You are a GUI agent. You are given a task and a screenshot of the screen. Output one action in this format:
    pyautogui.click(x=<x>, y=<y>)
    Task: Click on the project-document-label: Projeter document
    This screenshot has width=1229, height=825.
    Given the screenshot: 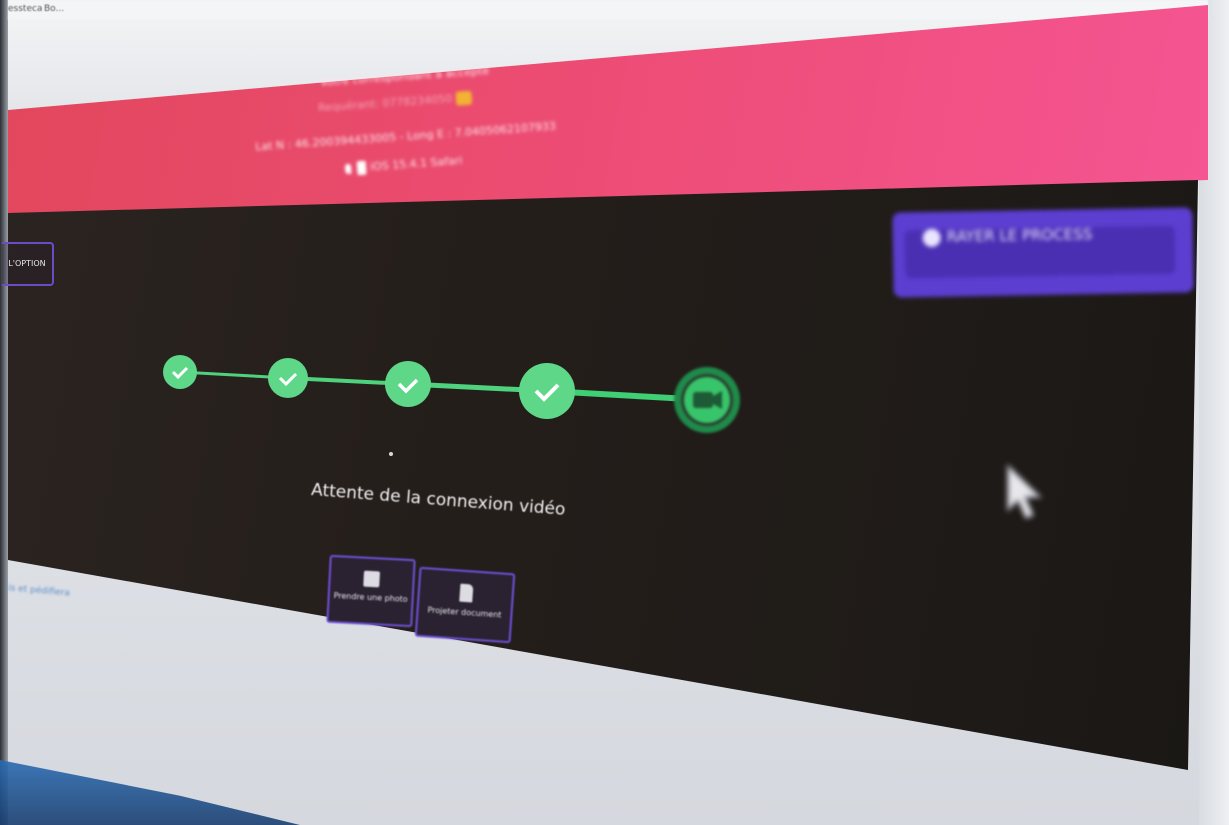 What is the action you would take?
    pyautogui.click(x=464, y=612)
    